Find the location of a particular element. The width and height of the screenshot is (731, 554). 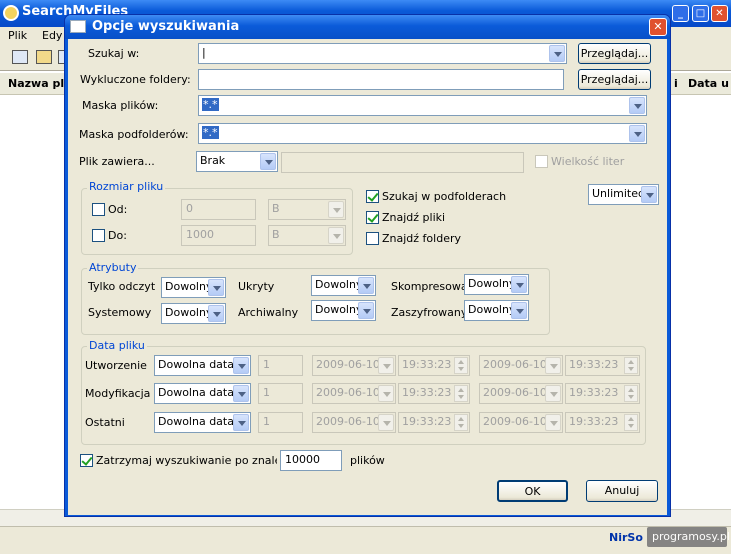

modified-to-time: 19:33:23 is located at coordinates (602, 393).